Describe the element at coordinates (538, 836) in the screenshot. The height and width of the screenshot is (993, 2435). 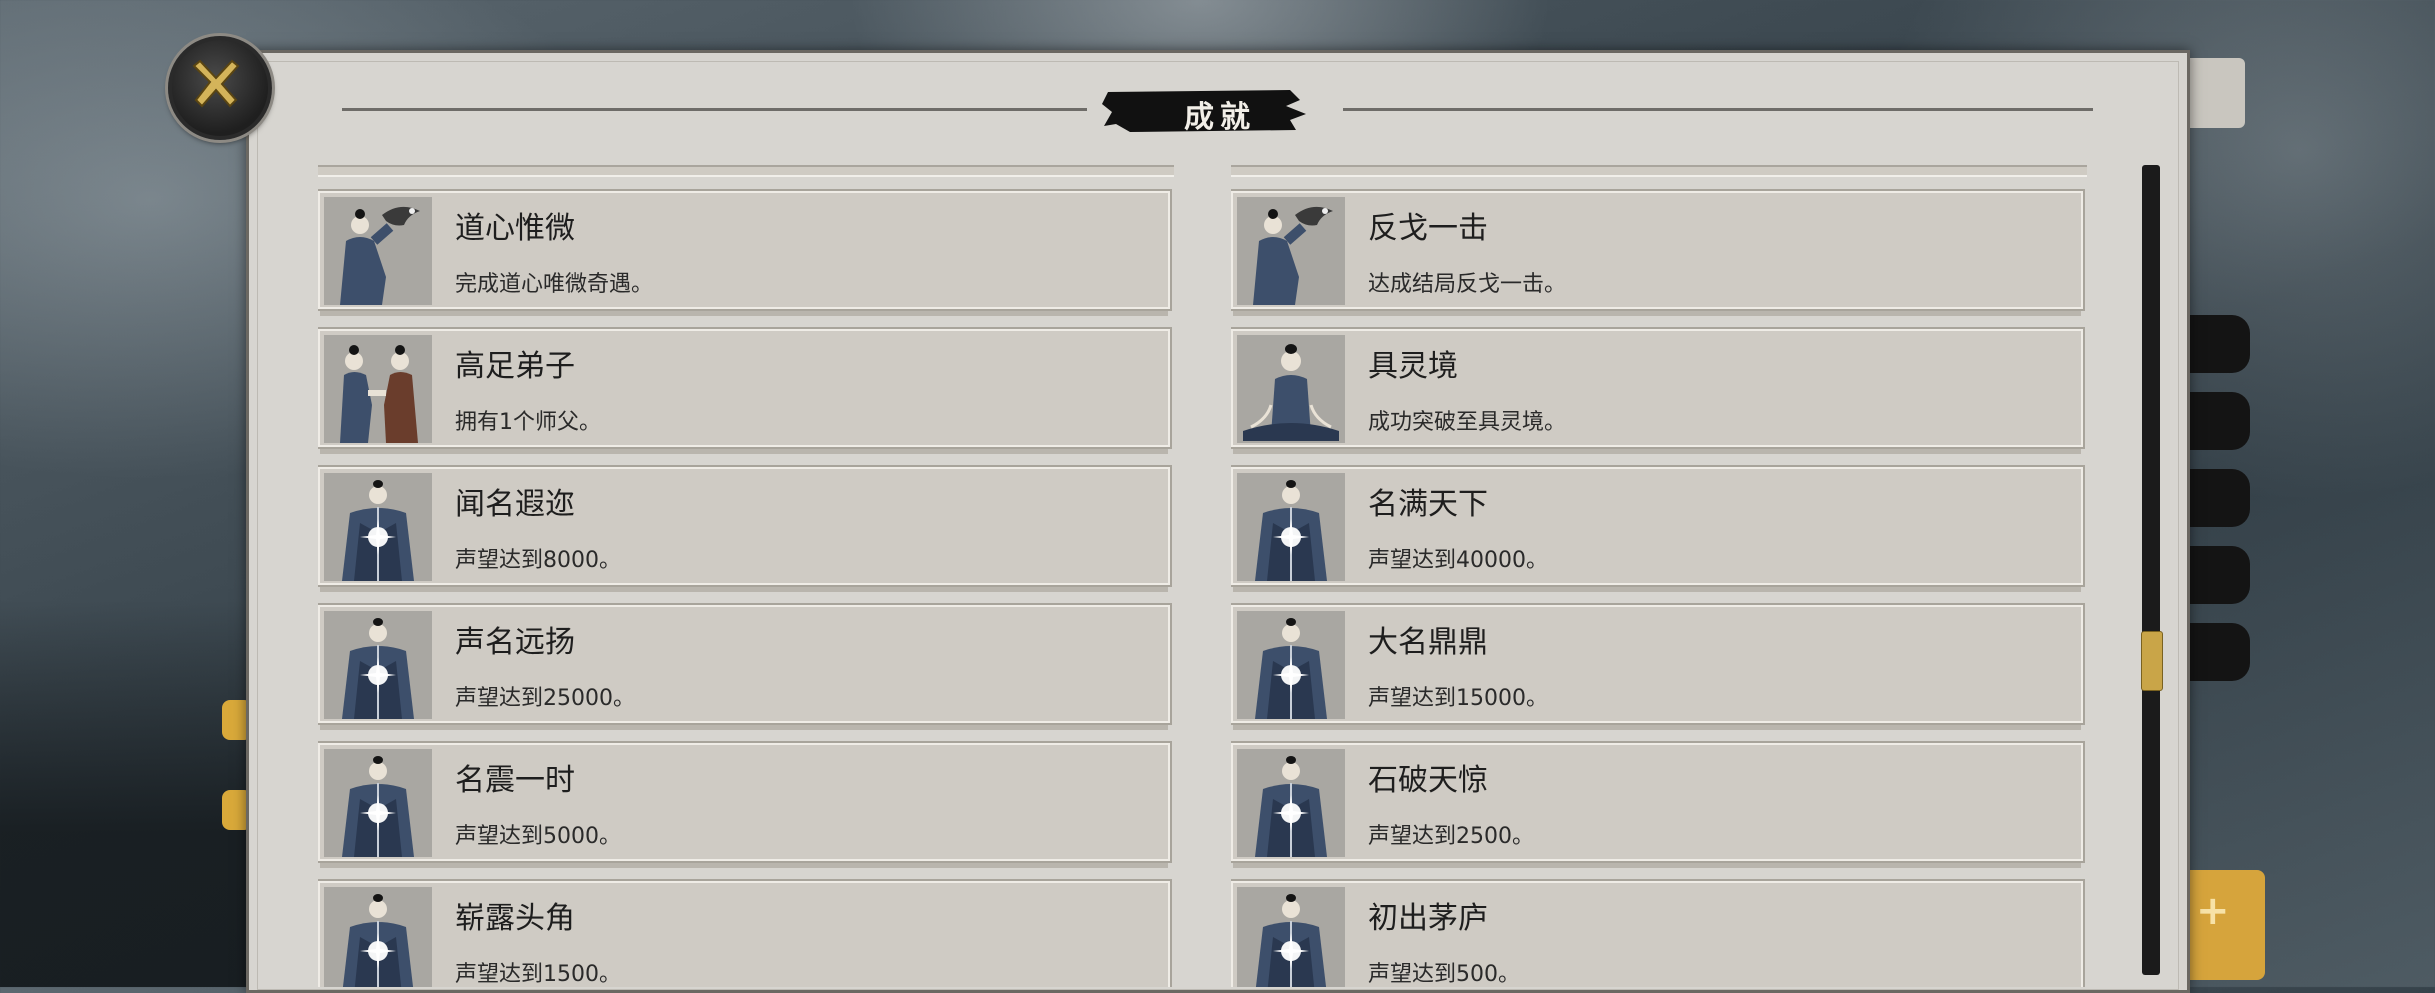
I see `achievement-description: 声望达到5000。` at that location.